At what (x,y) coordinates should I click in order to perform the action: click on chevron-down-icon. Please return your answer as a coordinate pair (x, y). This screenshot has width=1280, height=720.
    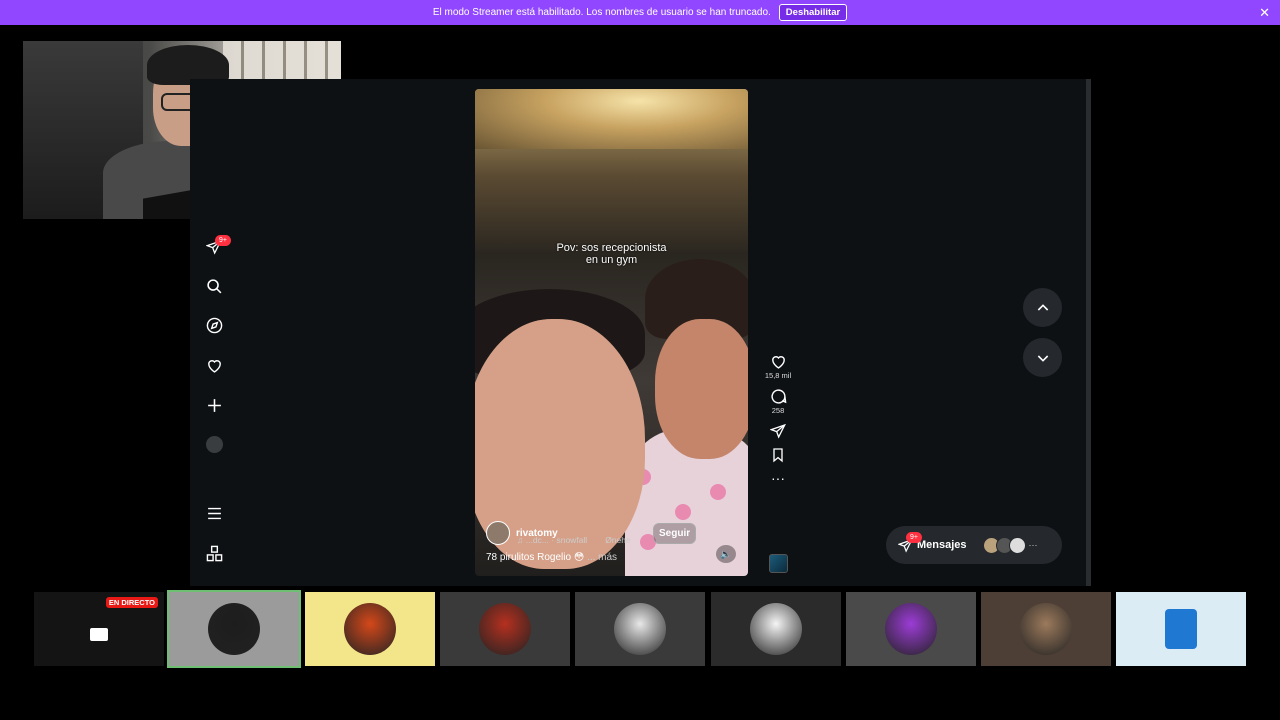
    Looking at the image, I should click on (1042, 358).